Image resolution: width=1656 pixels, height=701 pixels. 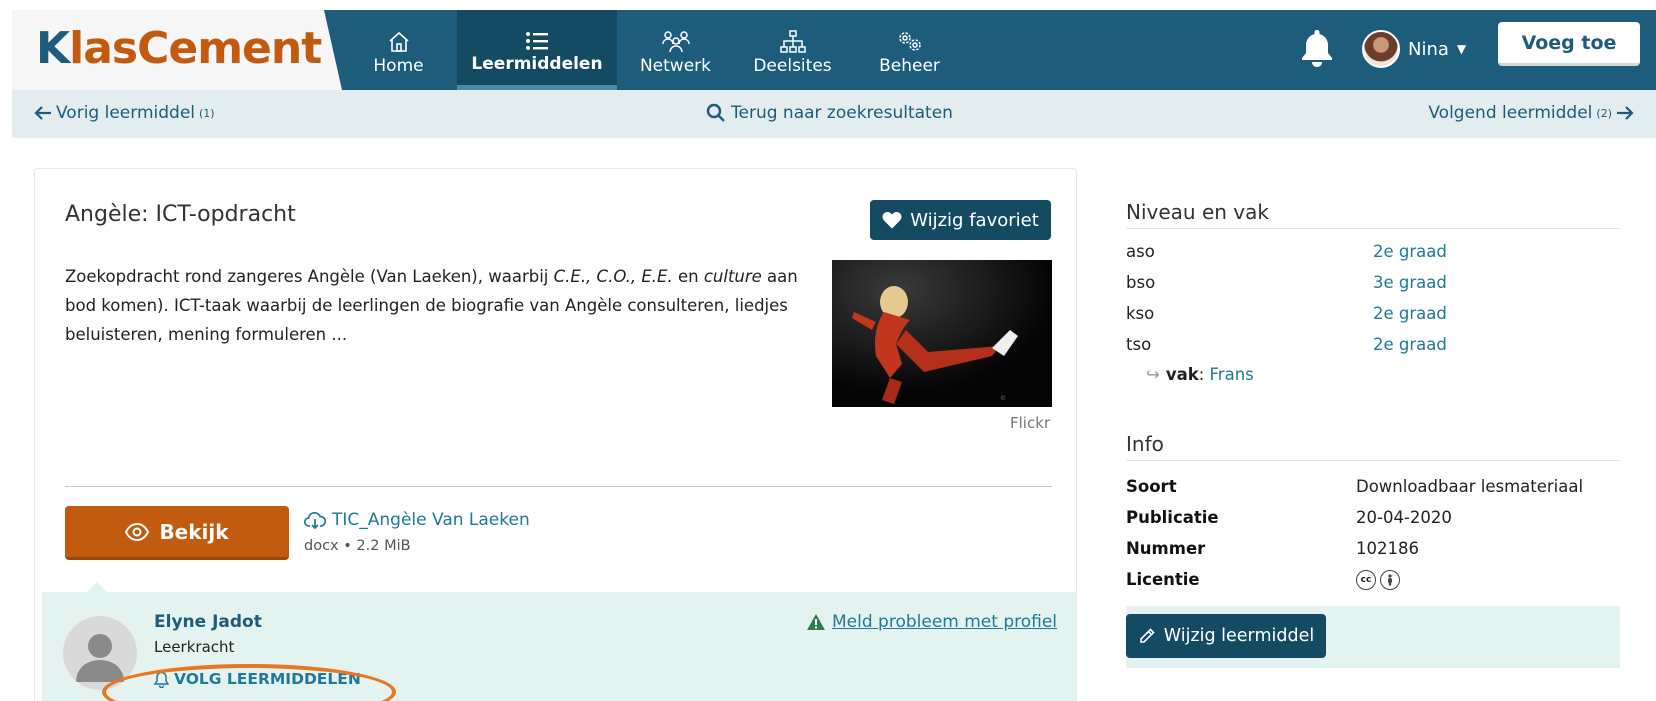 What do you see at coordinates (842, 113) in the screenshot?
I see `back-to-results-label: Terug naar zoekresultaten` at bounding box center [842, 113].